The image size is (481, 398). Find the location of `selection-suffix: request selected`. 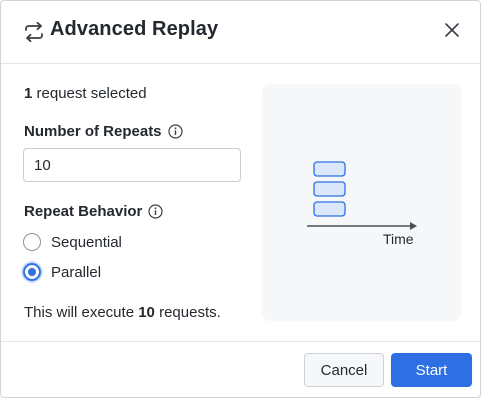

selection-suffix: request selected is located at coordinates (89, 93).